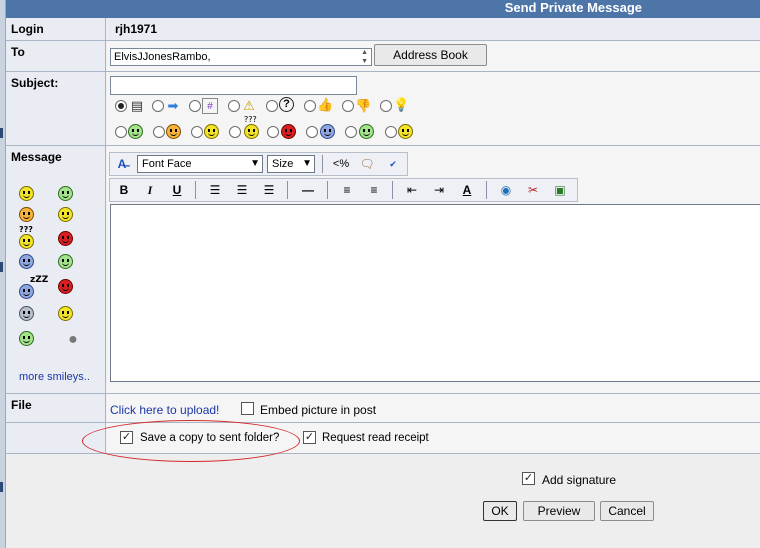  What do you see at coordinates (242, 190) in the screenshot?
I see `align-center-icon: ☰` at bounding box center [242, 190].